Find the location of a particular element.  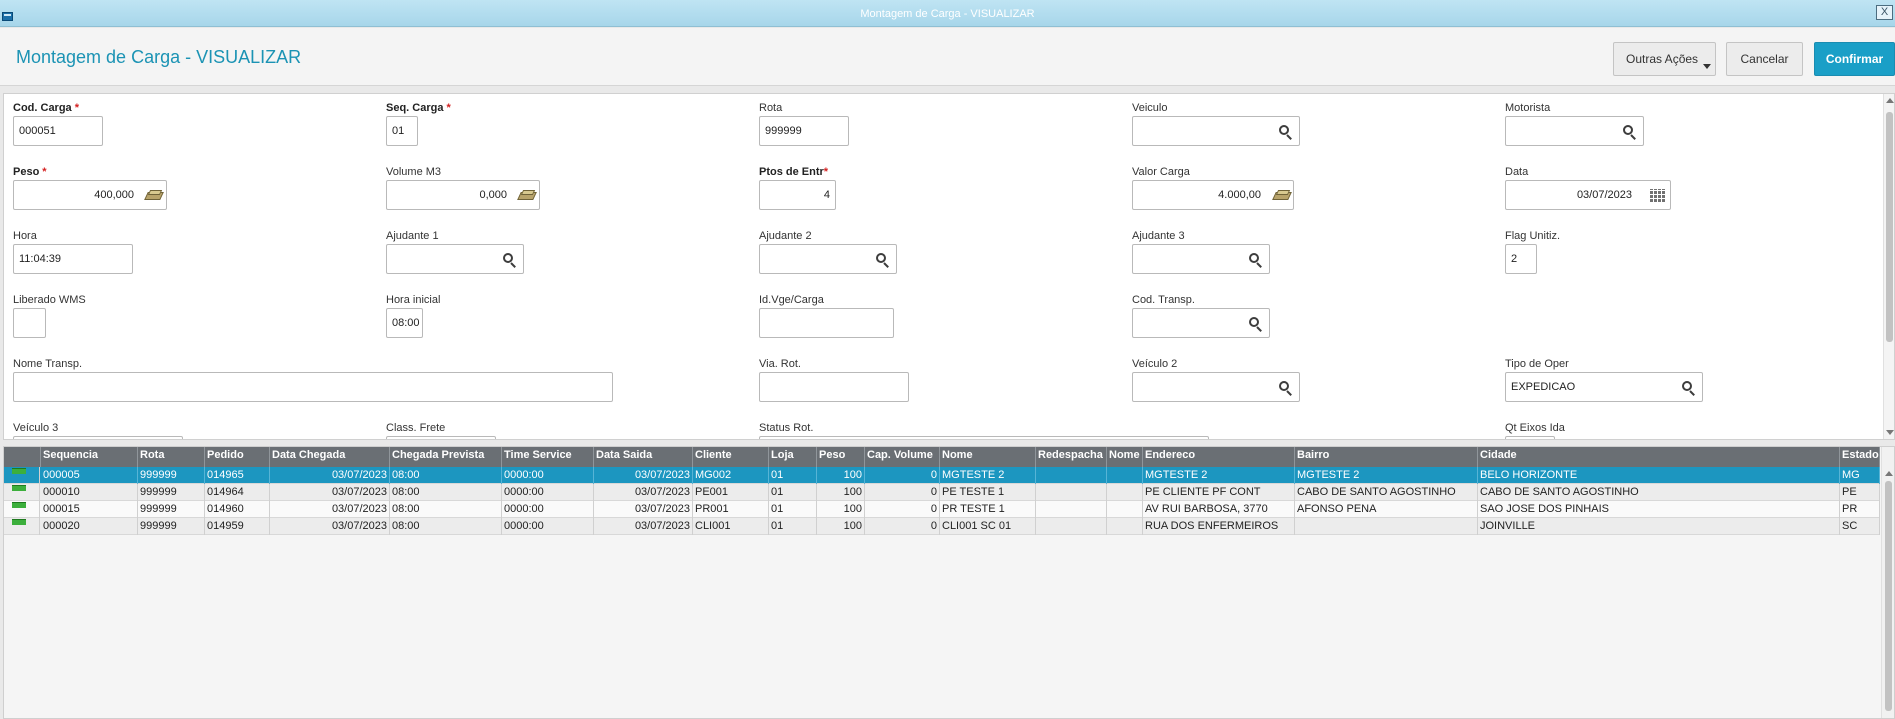

confirm-button: Confirmar is located at coordinates (1854, 59).